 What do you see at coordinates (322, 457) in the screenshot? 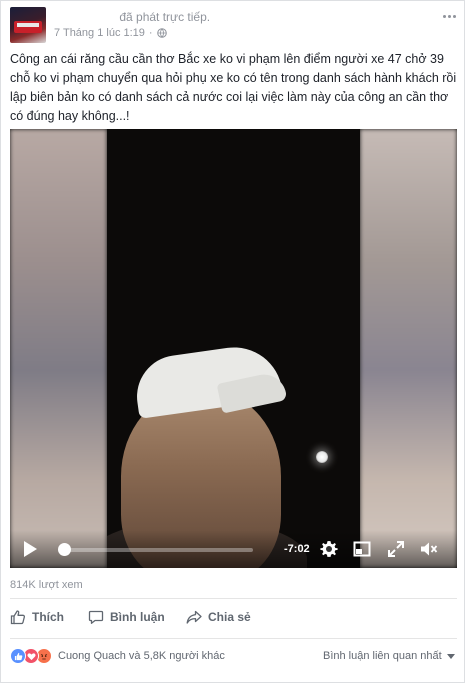
I see `moon-light` at bounding box center [322, 457].